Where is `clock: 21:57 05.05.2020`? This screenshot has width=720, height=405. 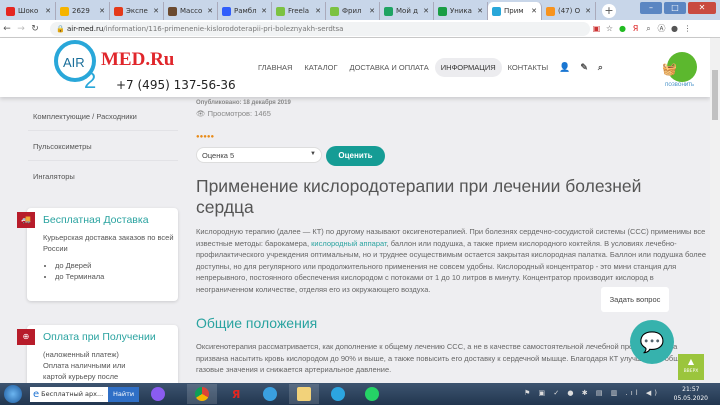 clock: 21:57 05.05.2020 is located at coordinates (691, 394).